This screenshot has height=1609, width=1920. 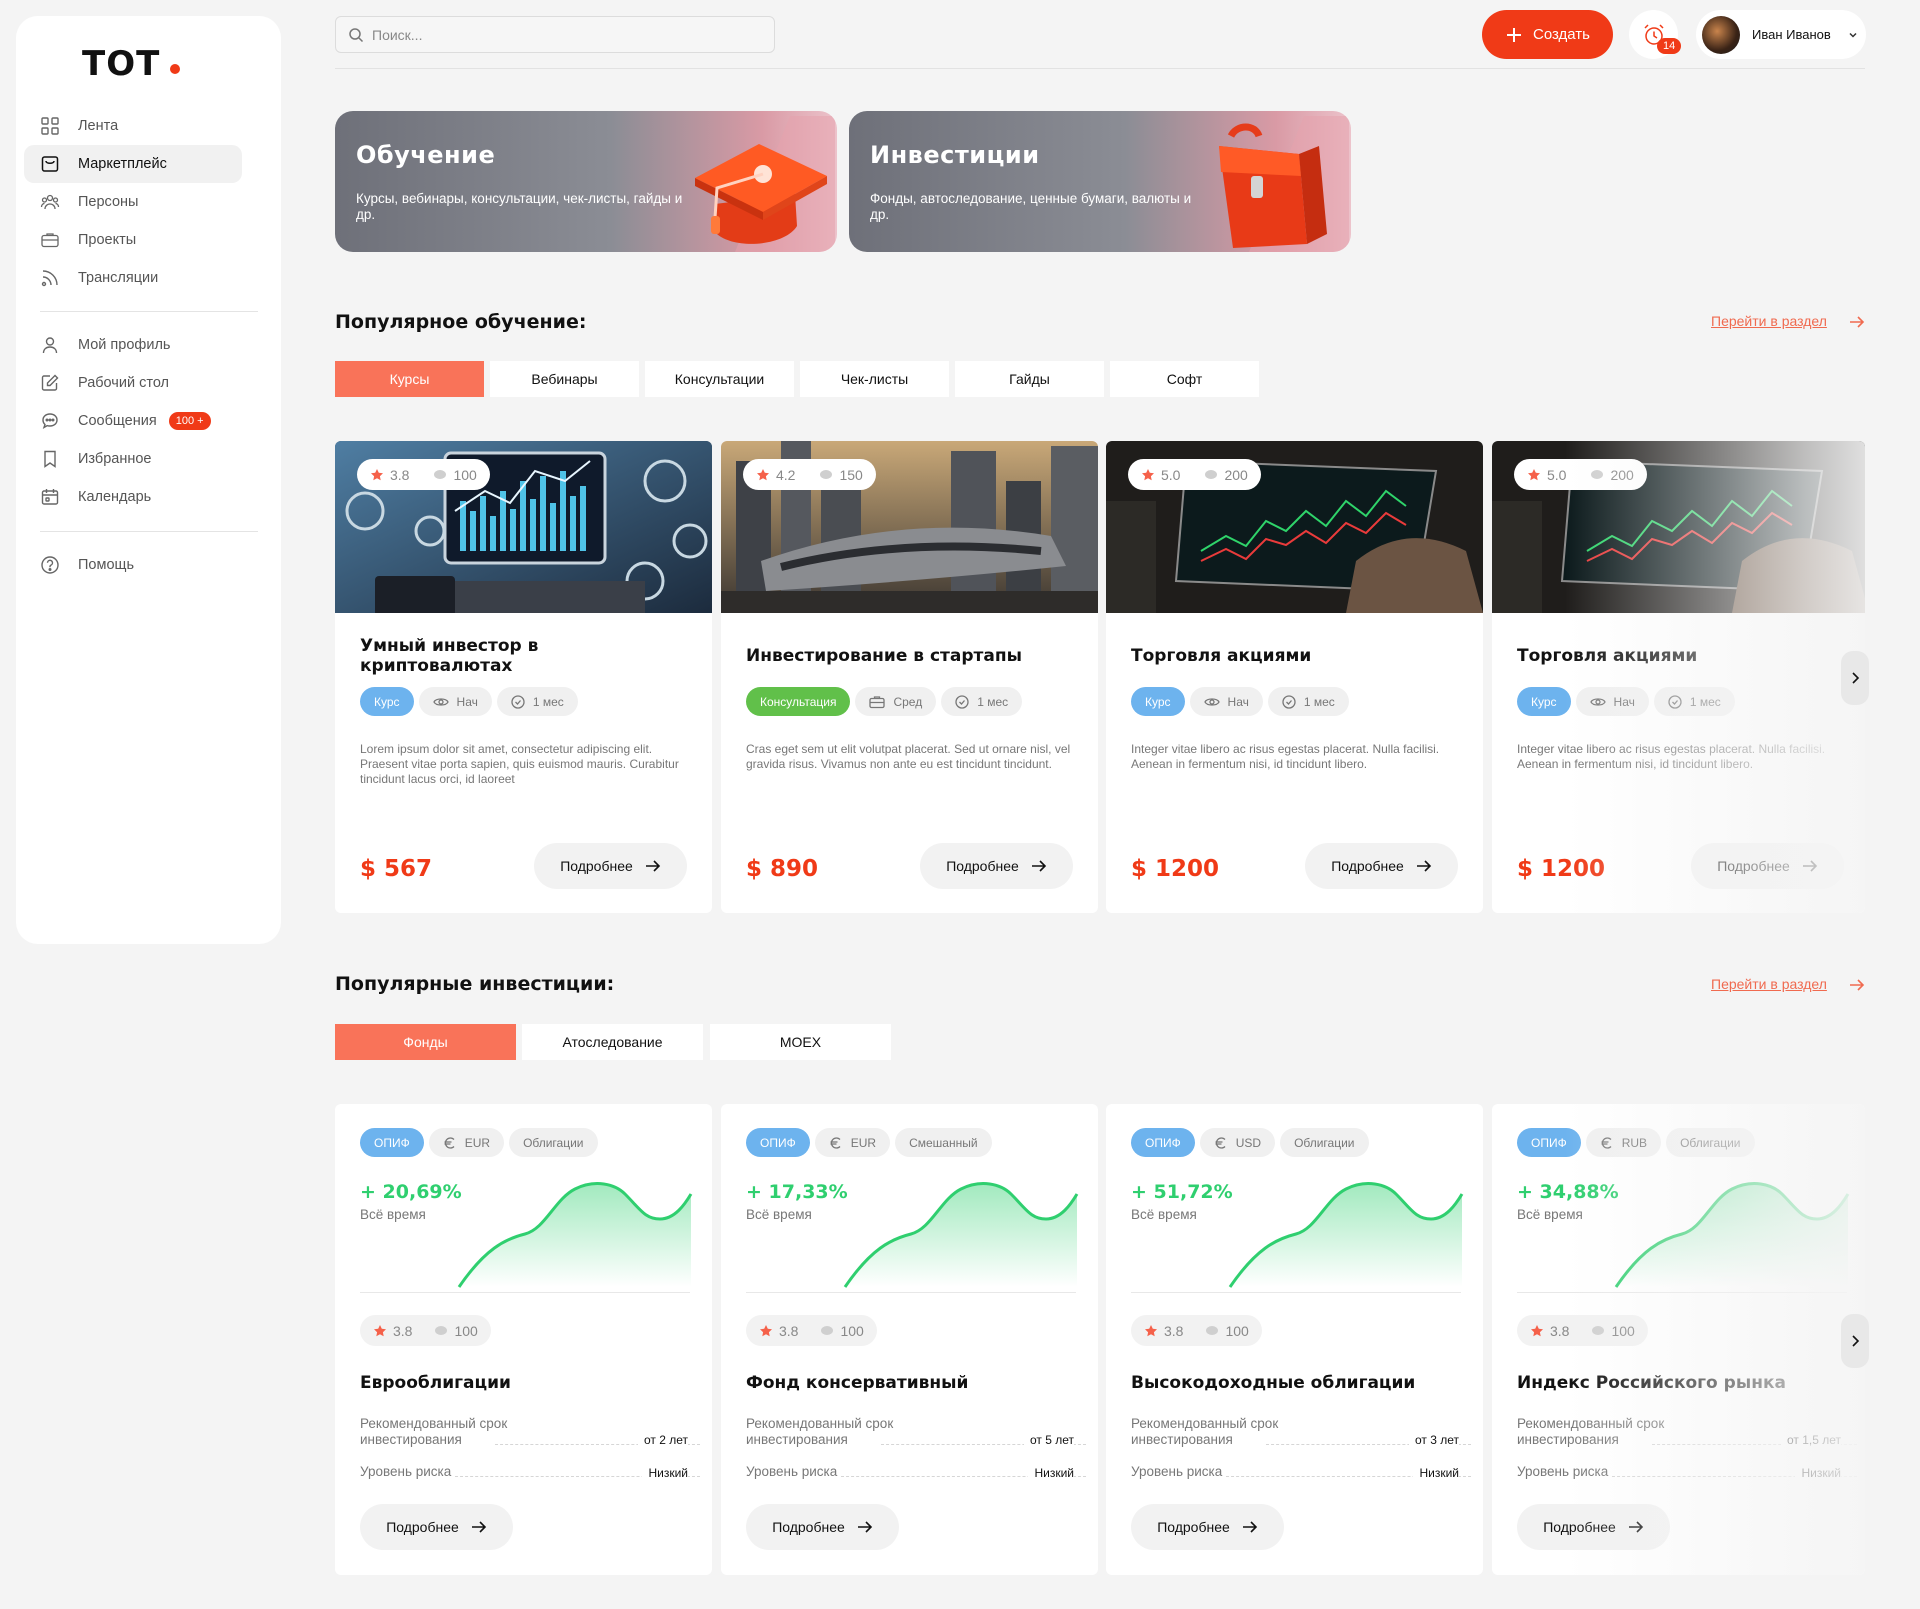 I want to click on sidebar-item-help: Помощь, so click(x=133, y=565).